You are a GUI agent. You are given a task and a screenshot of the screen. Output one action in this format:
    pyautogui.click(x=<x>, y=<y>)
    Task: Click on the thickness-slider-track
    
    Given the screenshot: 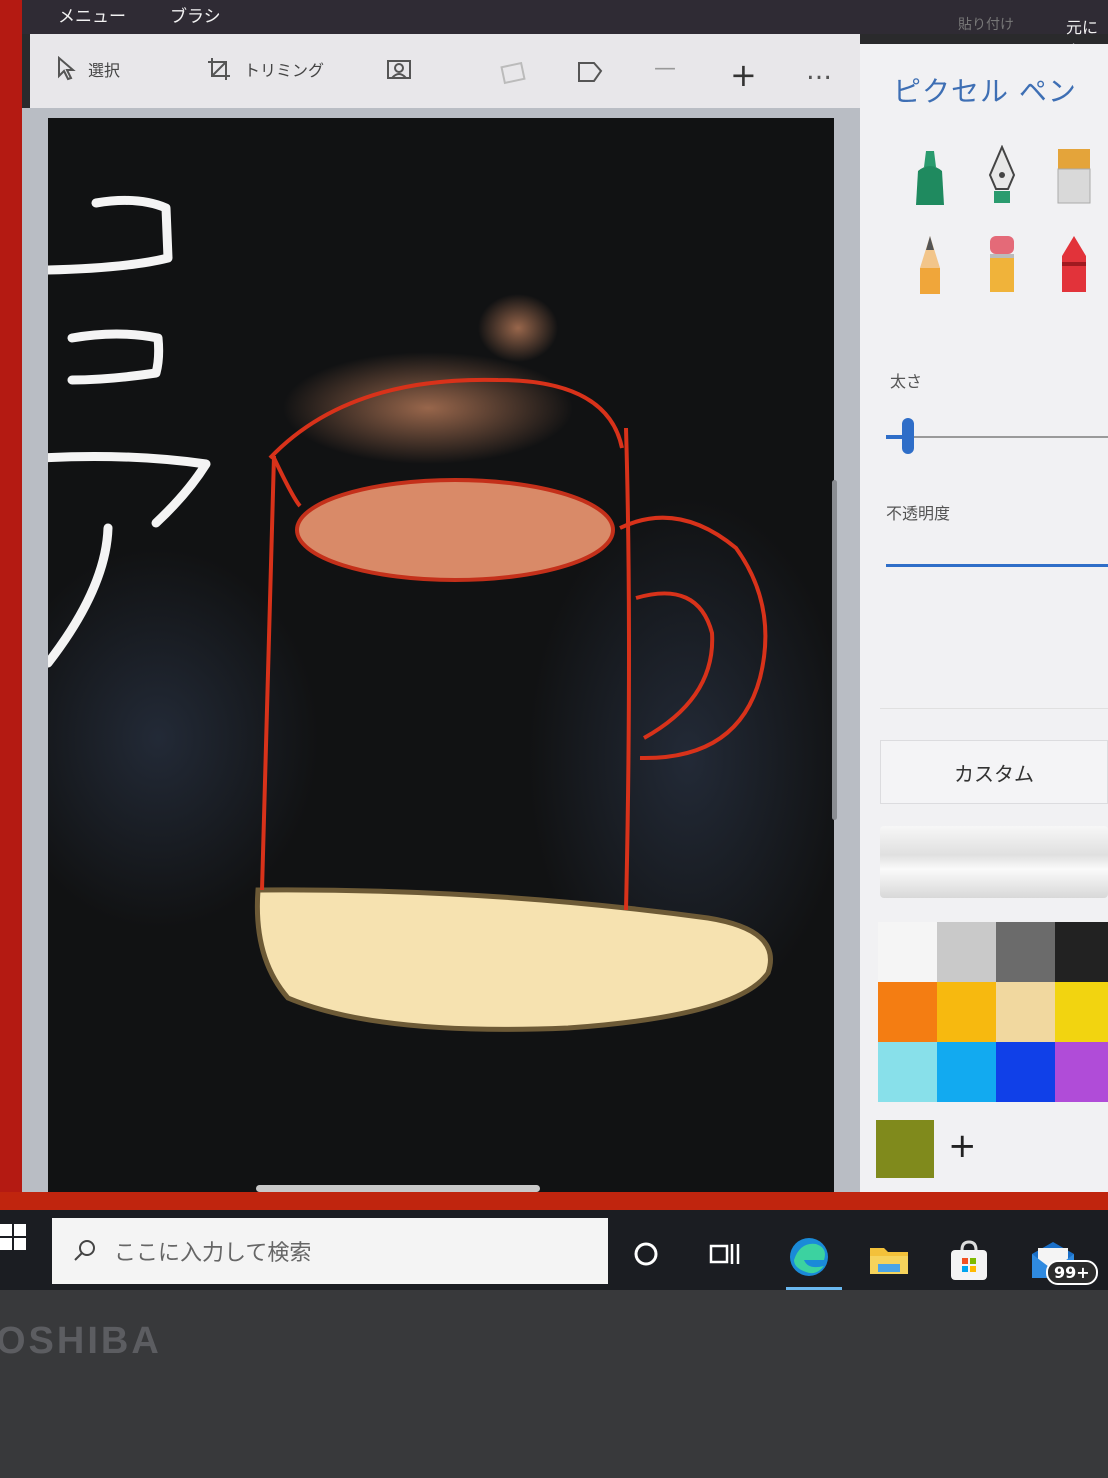 What is the action you would take?
    pyautogui.click(x=997, y=437)
    